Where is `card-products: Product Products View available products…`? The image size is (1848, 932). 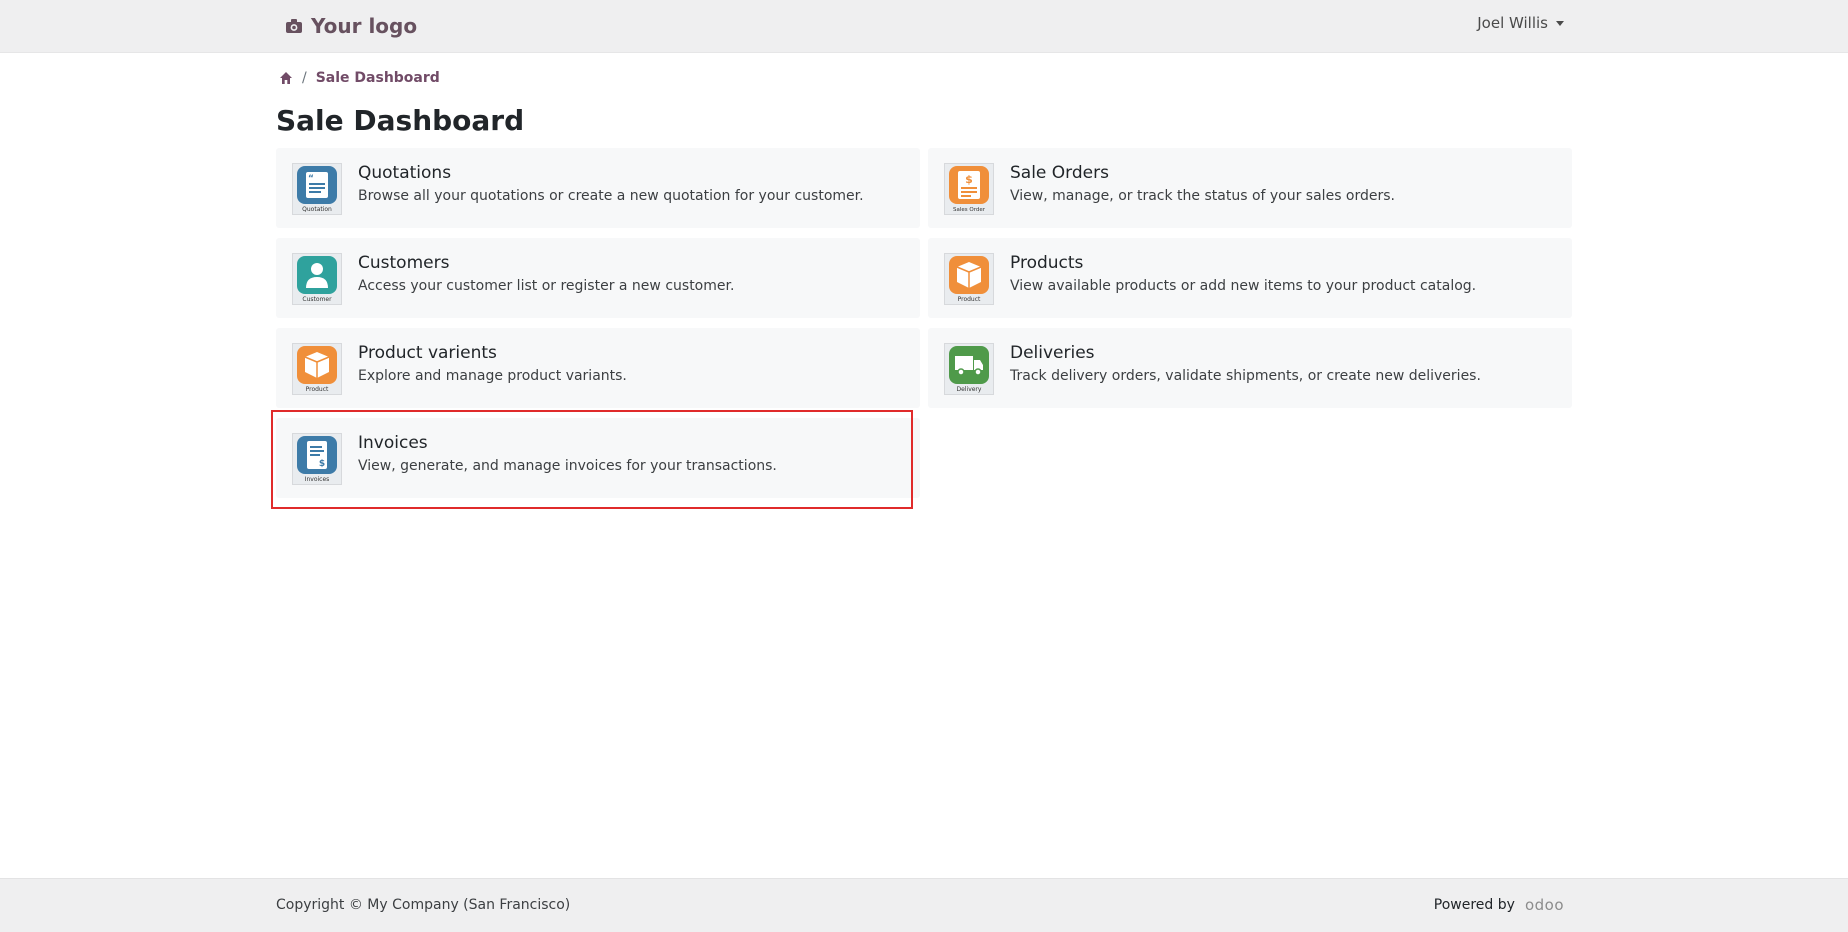
card-products: Product Products View available products… is located at coordinates (1250, 278).